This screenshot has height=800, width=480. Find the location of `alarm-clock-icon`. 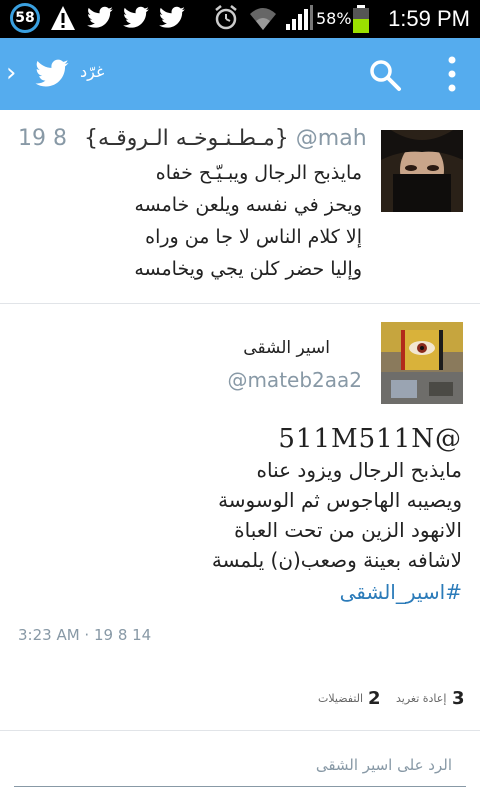

alarm-clock-icon is located at coordinates (226, 17).